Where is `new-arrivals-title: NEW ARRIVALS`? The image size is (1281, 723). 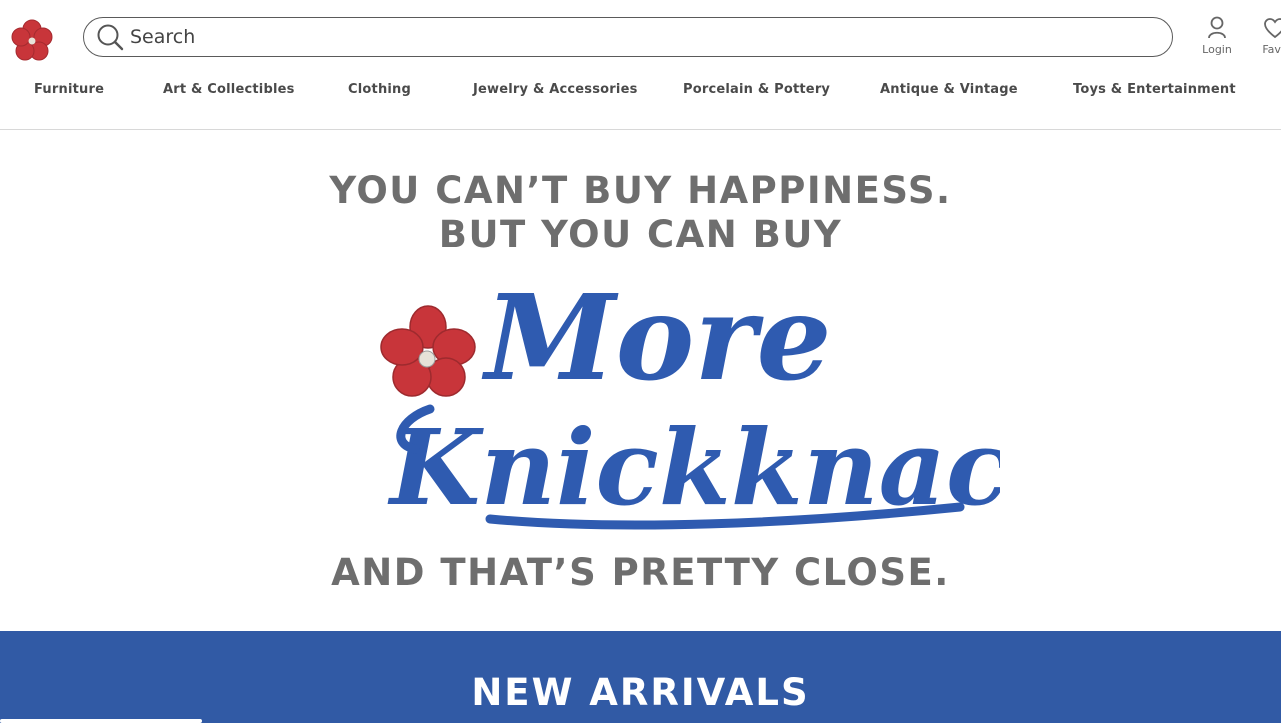 new-arrivals-title: NEW ARRIVALS is located at coordinates (640, 692).